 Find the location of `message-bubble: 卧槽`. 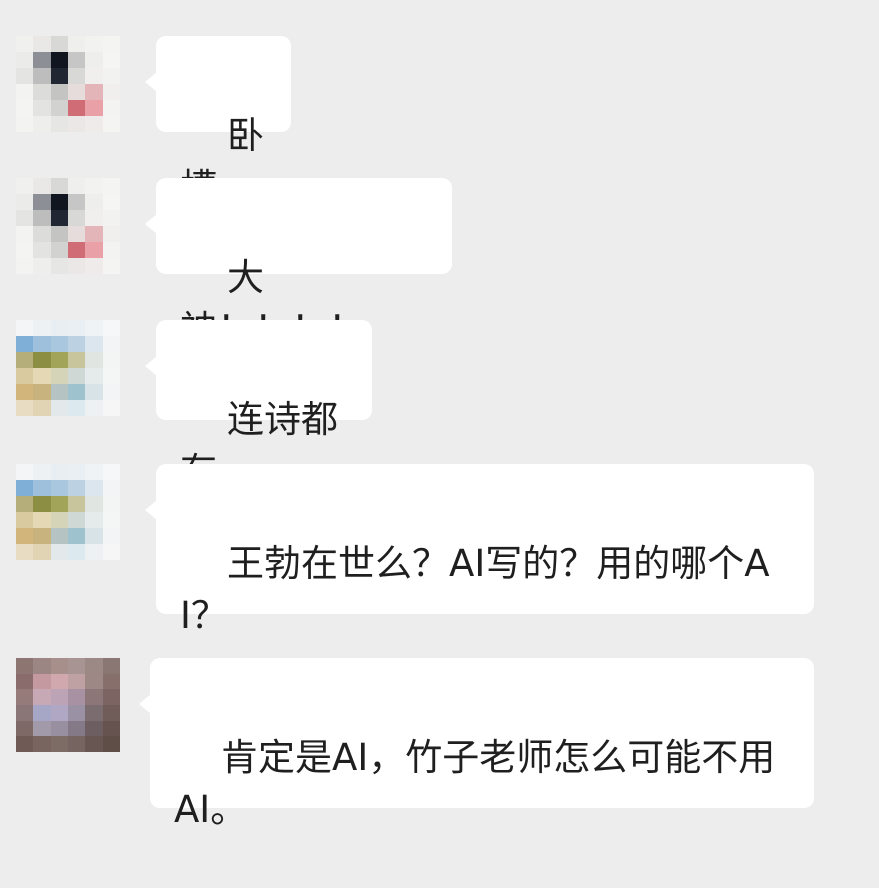

message-bubble: 卧槽 is located at coordinates (218, 122).